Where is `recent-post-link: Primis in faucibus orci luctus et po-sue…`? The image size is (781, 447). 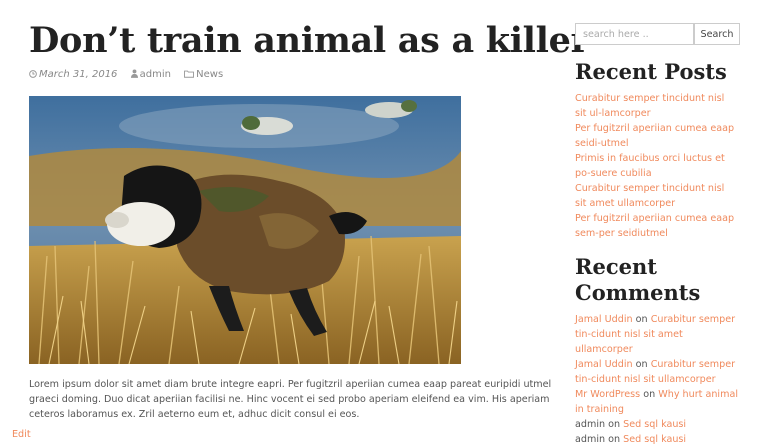
recent-post-link: Primis in faucibus orci luctus et po-sue… is located at coordinates (650, 166).